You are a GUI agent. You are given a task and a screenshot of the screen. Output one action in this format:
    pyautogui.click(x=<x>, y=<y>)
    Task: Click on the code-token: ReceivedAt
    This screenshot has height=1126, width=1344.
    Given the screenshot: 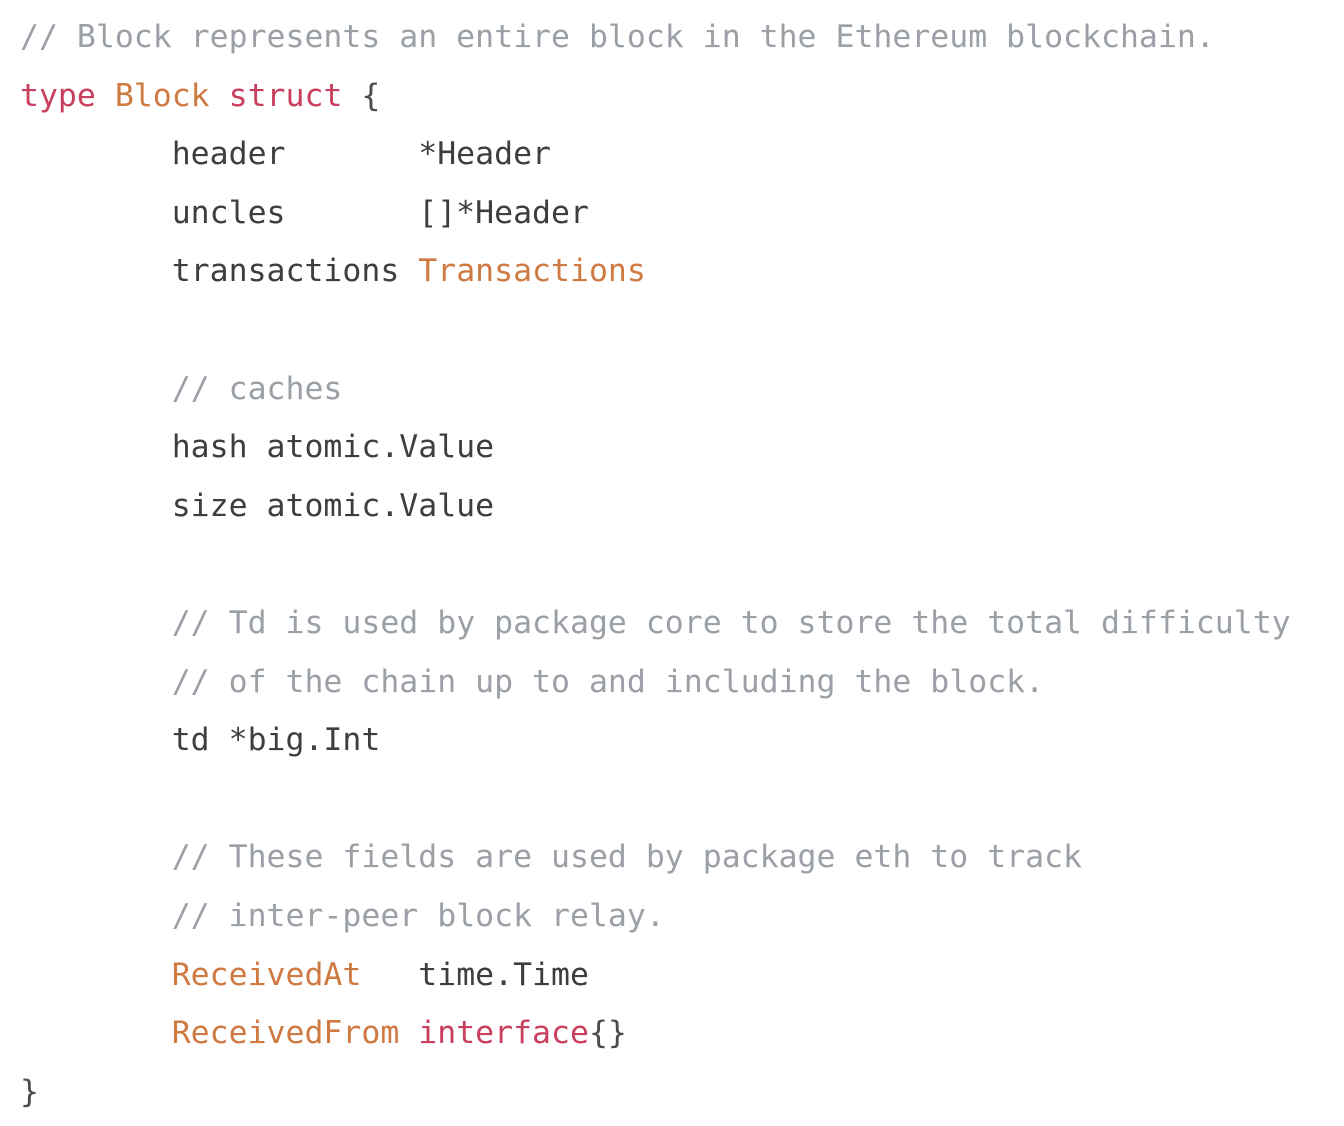 What is the action you would take?
    pyautogui.click(x=266, y=974)
    